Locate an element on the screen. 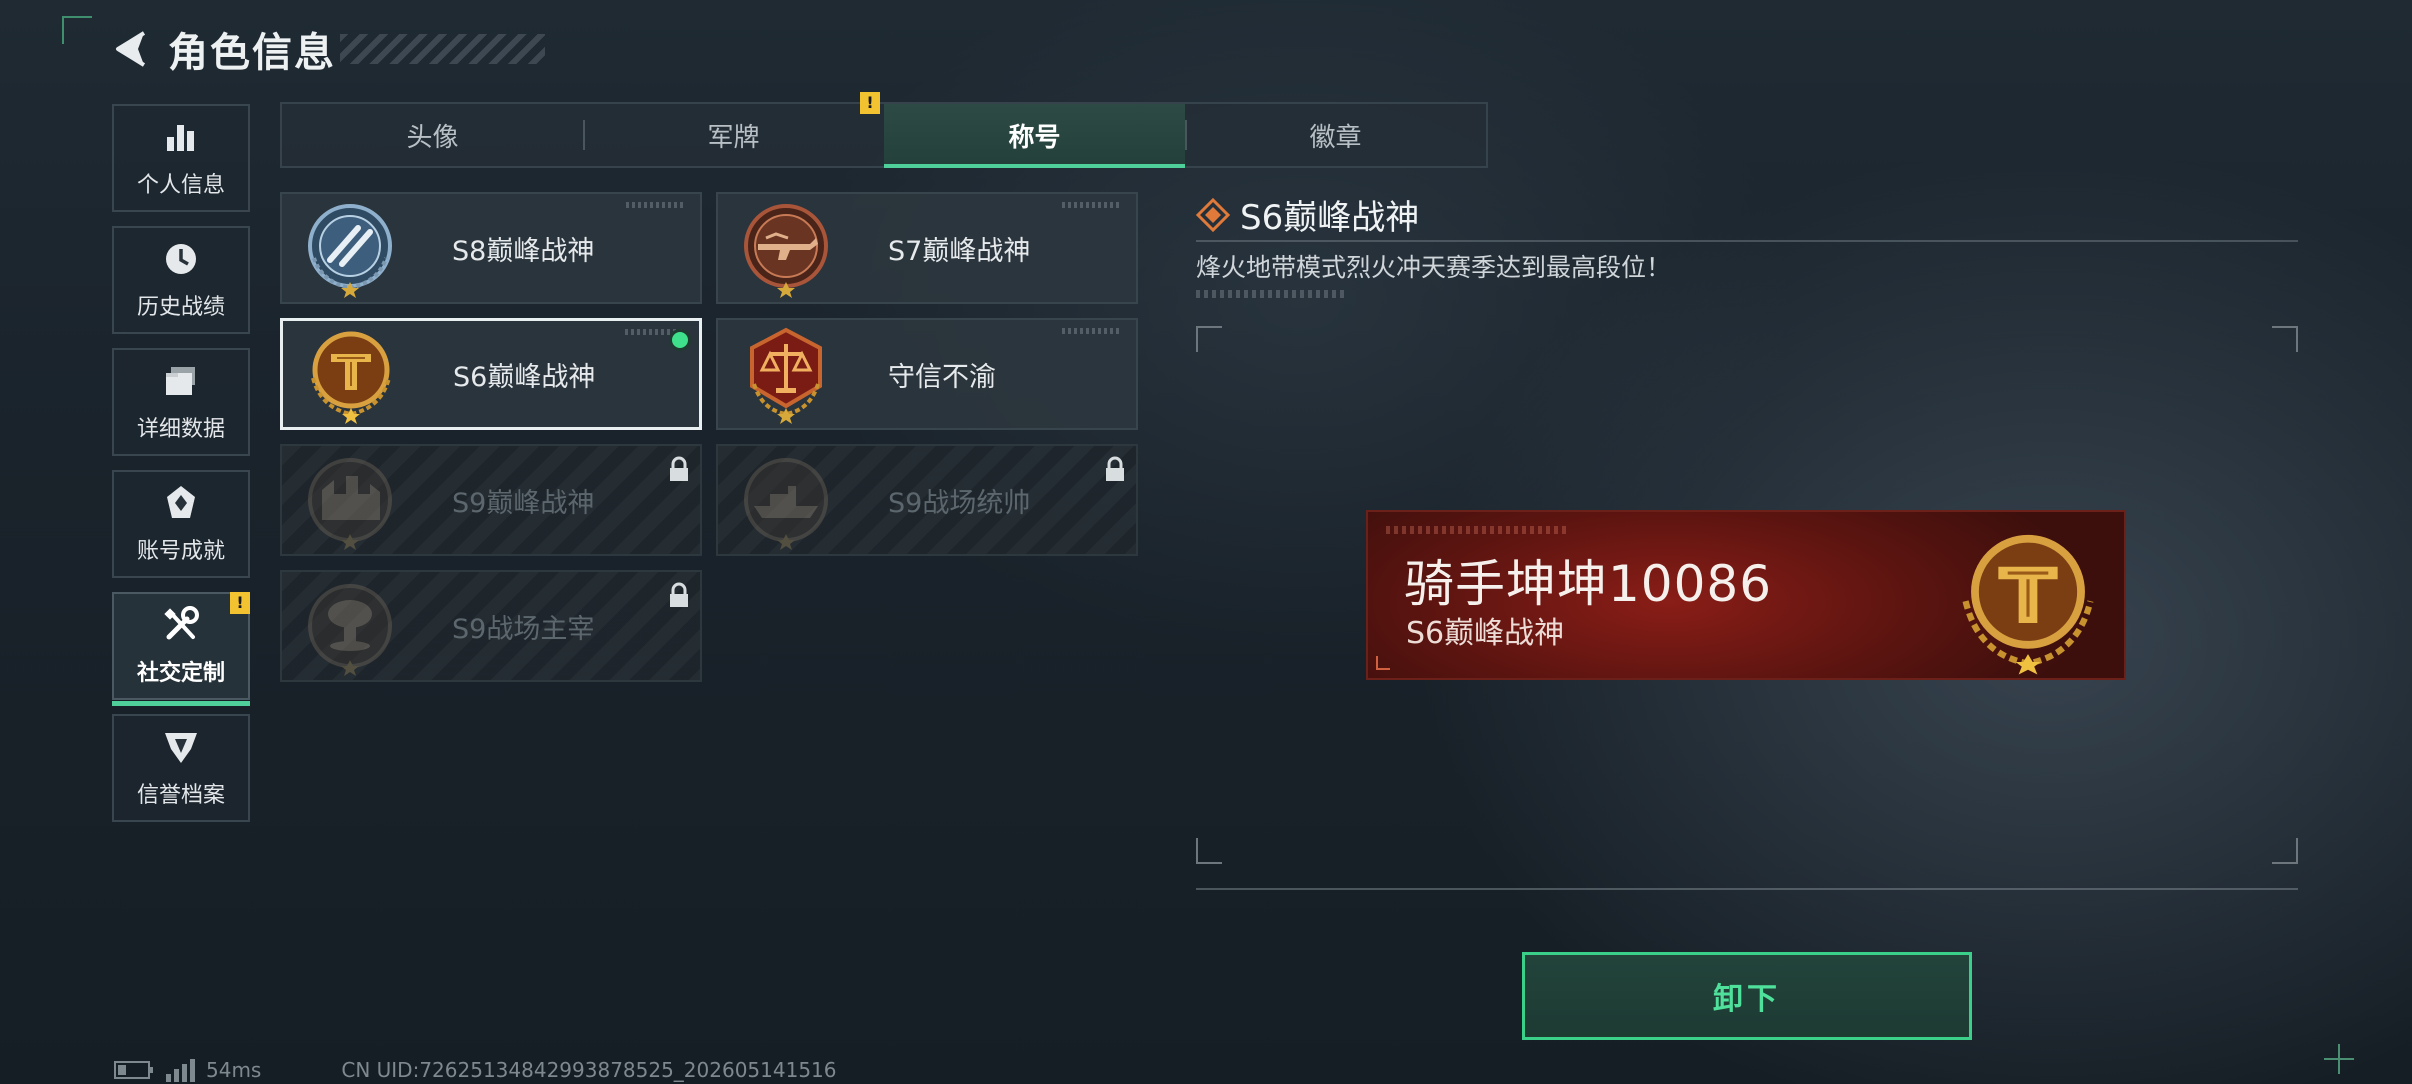 Image resolution: width=2412 pixels, height=1084 pixels. detail-header: S6巅峰战神 is located at coordinates (1307, 214).